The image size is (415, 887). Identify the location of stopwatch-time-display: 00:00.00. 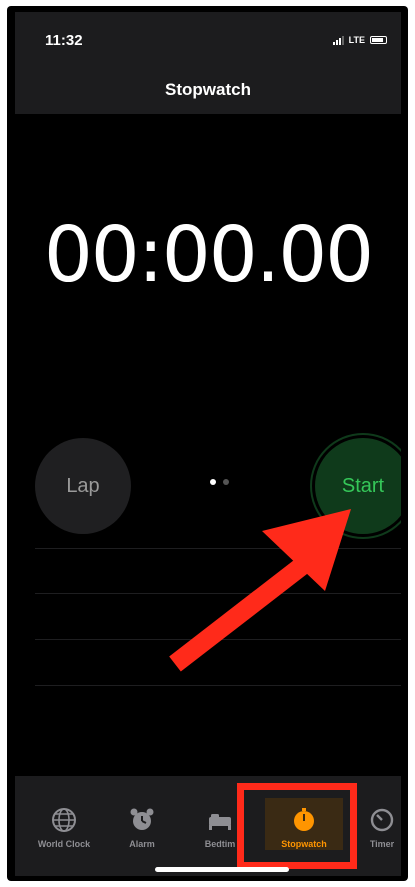
(208, 255).